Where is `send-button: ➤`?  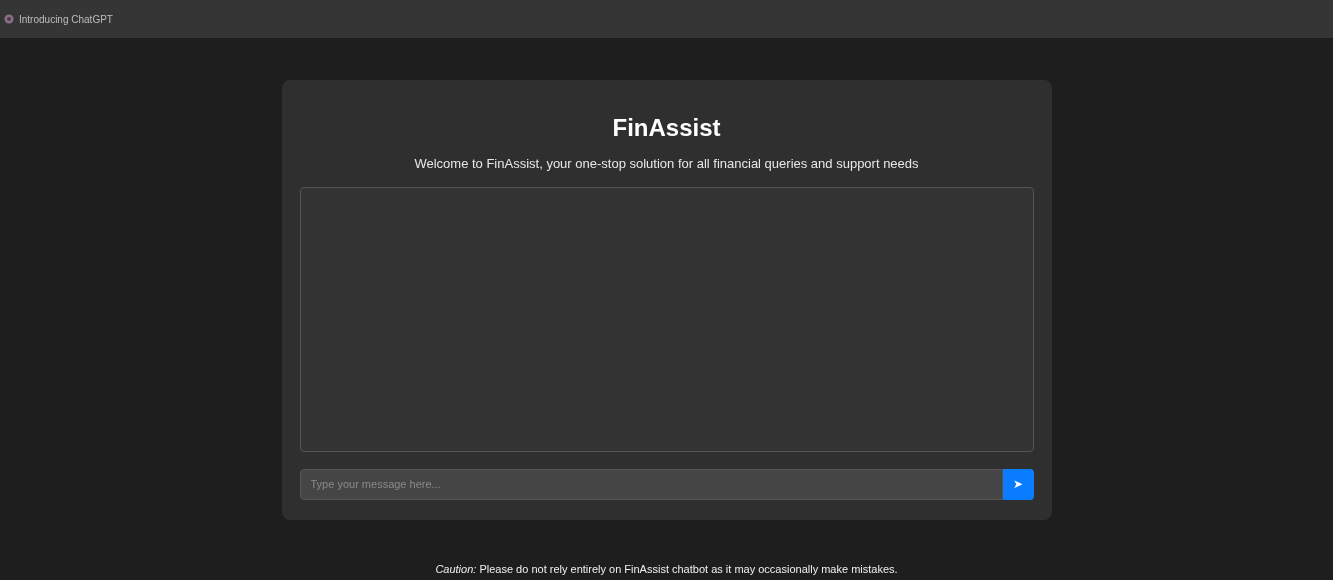
send-button: ➤ is located at coordinates (1018, 484).